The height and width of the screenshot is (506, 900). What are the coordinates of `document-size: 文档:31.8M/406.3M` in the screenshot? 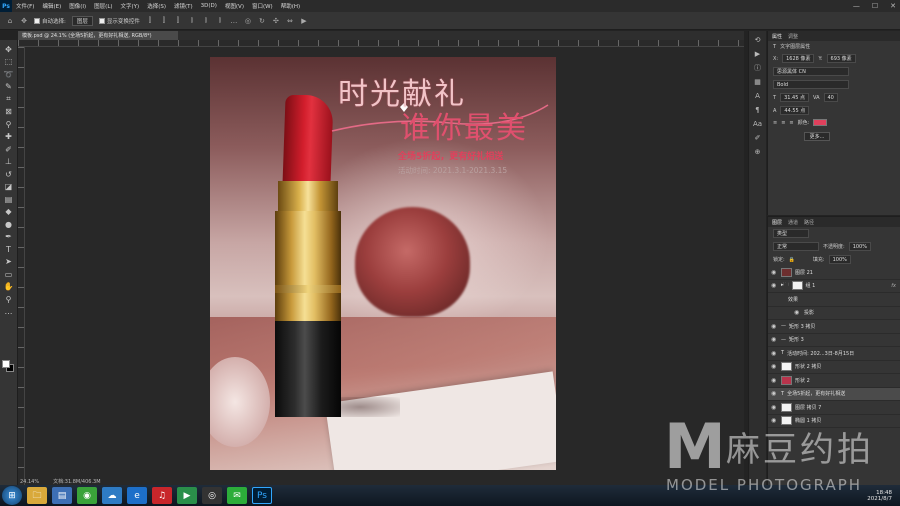 It's located at (76, 481).